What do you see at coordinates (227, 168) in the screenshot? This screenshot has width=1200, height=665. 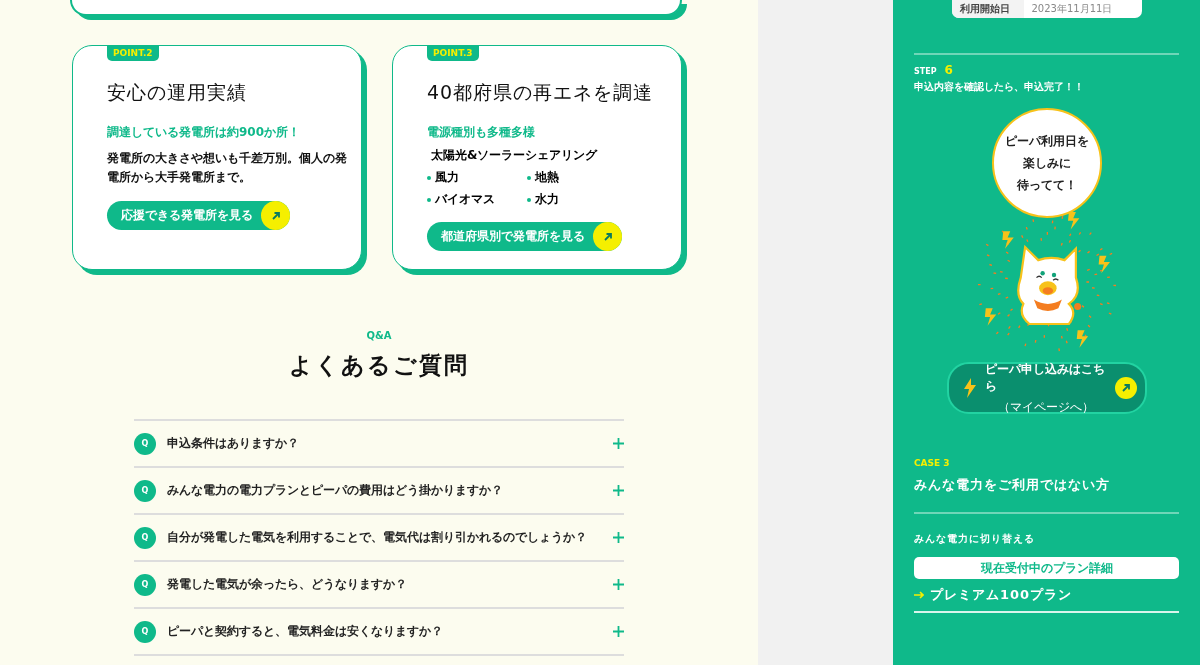 I see `card-description: 発電所の大きさや想いも千差万別。個人の発電所から大手発電所まで。` at bounding box center [227, 168].